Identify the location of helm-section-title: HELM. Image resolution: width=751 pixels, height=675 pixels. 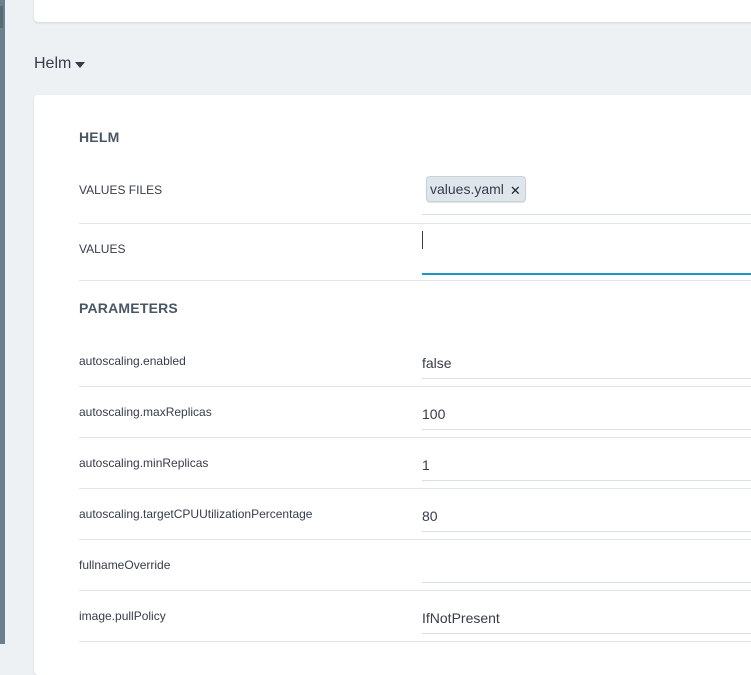
(99, 137).